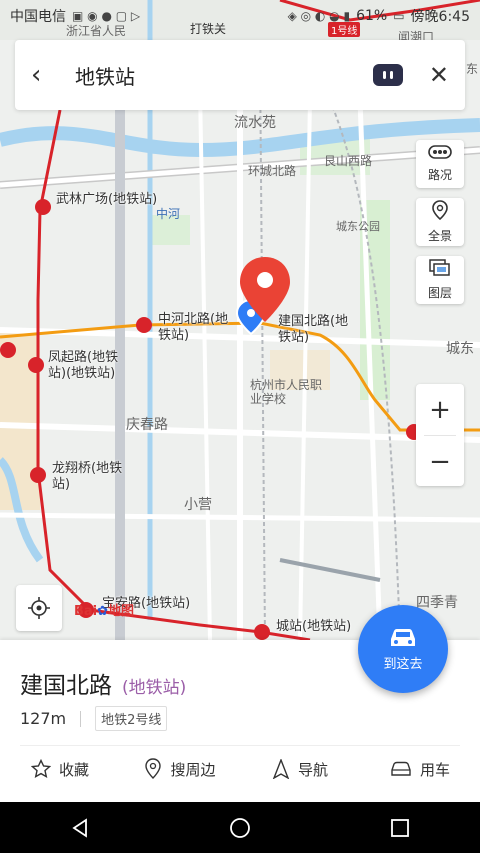 The width and height of the screenshot is (480, 853). What do you see at coordinates (121, 611) in the screenshot?
I see `logo-text: 地图` at bounding box center [121, 611].